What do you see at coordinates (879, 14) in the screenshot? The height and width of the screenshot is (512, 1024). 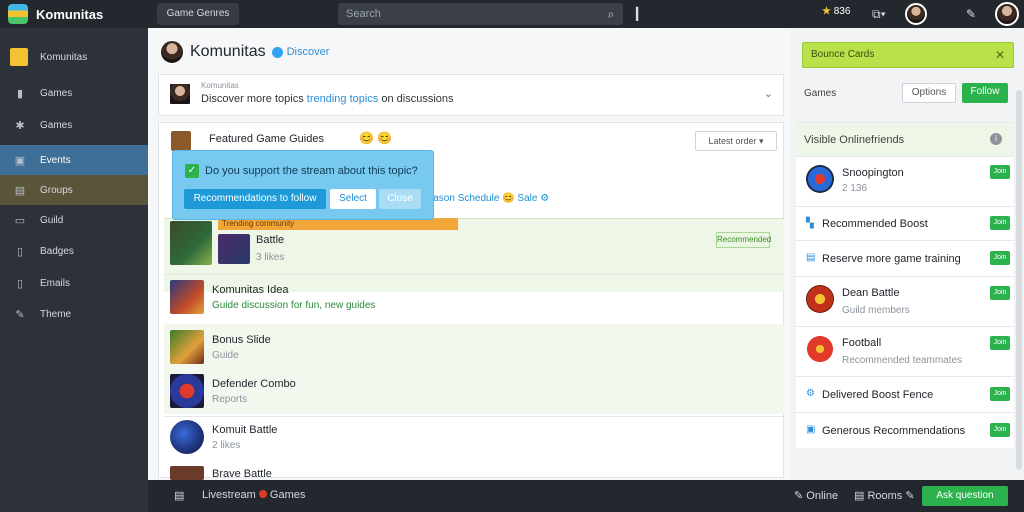 I see `window-icon: ⧉▾` at bounding box center [879, 14].